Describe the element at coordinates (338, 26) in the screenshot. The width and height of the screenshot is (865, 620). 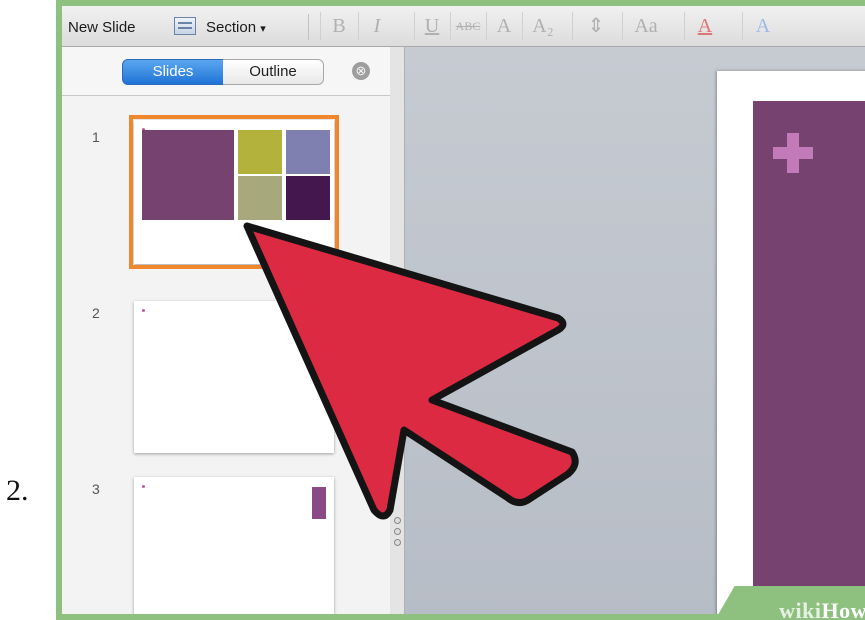
I see `bold-button: B` at that location.